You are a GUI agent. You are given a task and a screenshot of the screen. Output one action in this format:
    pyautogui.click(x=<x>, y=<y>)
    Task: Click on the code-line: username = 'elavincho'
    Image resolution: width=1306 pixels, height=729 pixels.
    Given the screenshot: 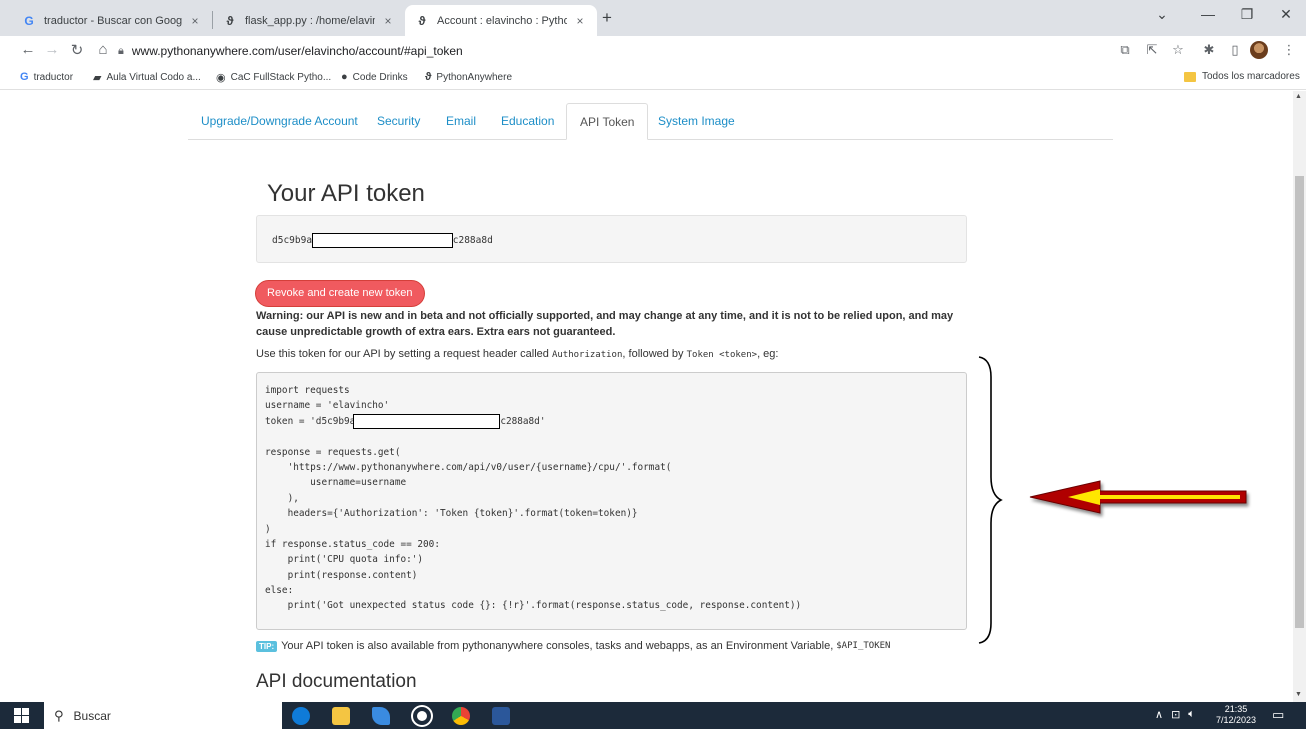 What is the action you would take?
    pyautogui.click(x=327, y=406)
    